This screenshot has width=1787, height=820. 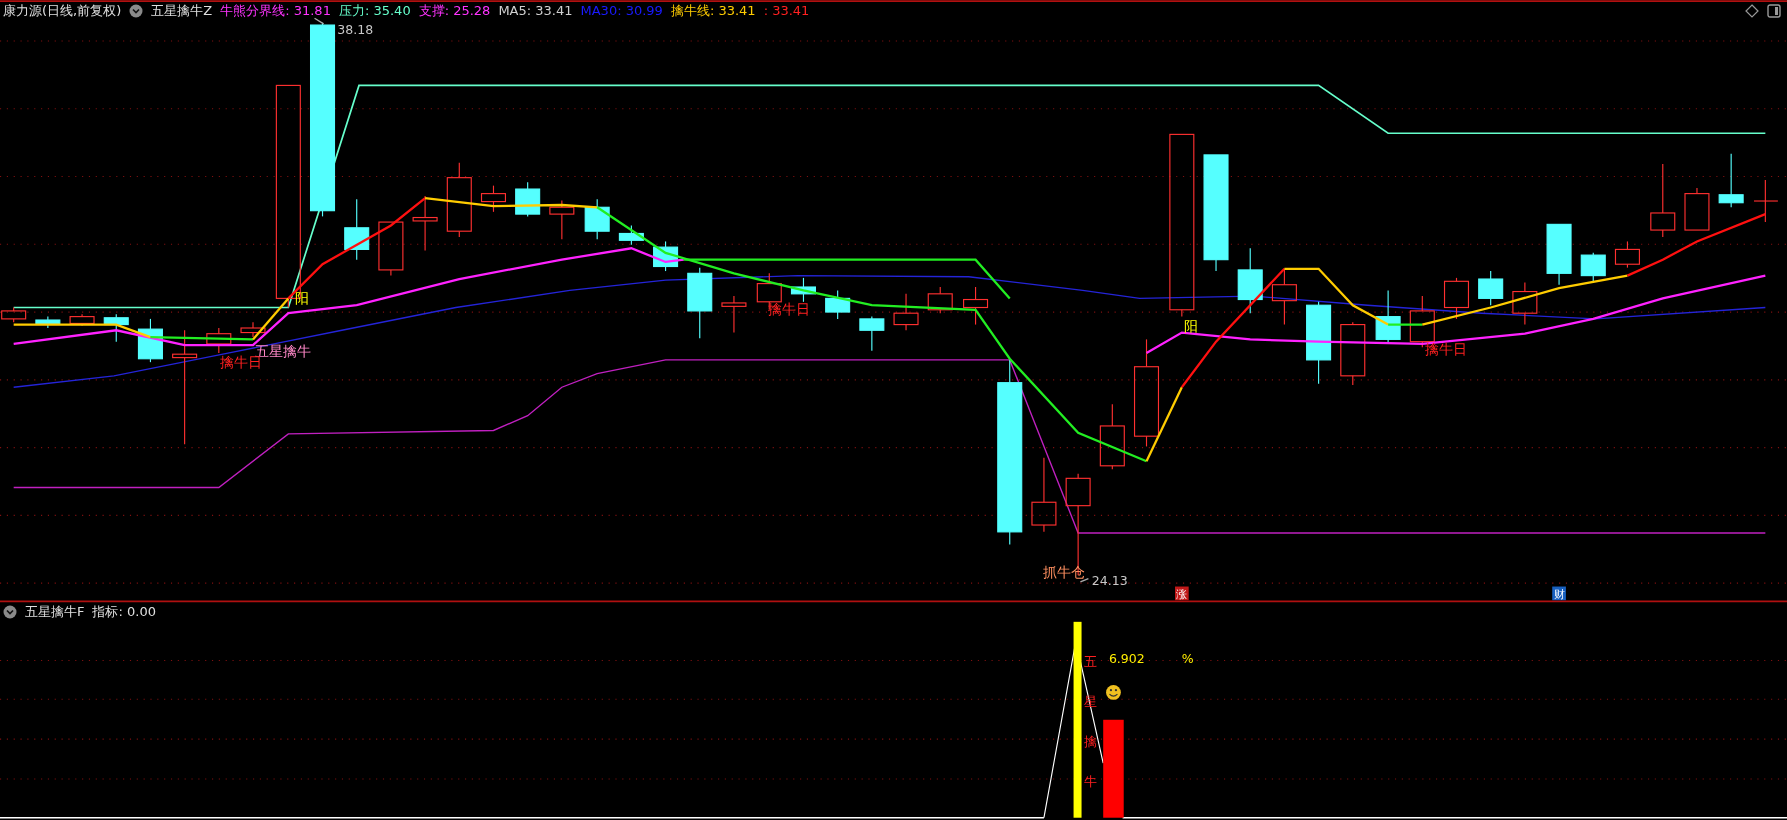 I want to click on legend-value: 擒牛线: 33.41, so click(x=713, y=11).